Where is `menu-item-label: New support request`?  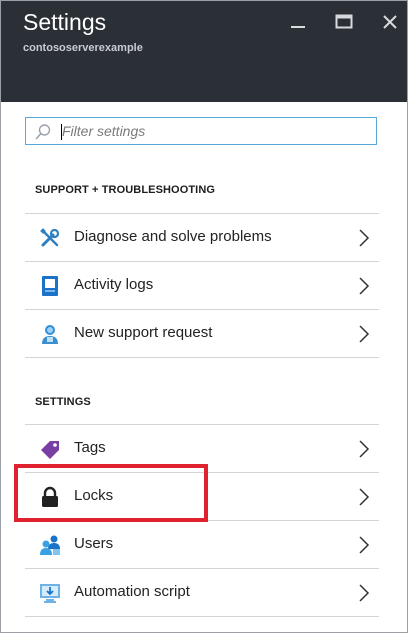 menu-item-label: New support request is located at coordinates (143, 332).